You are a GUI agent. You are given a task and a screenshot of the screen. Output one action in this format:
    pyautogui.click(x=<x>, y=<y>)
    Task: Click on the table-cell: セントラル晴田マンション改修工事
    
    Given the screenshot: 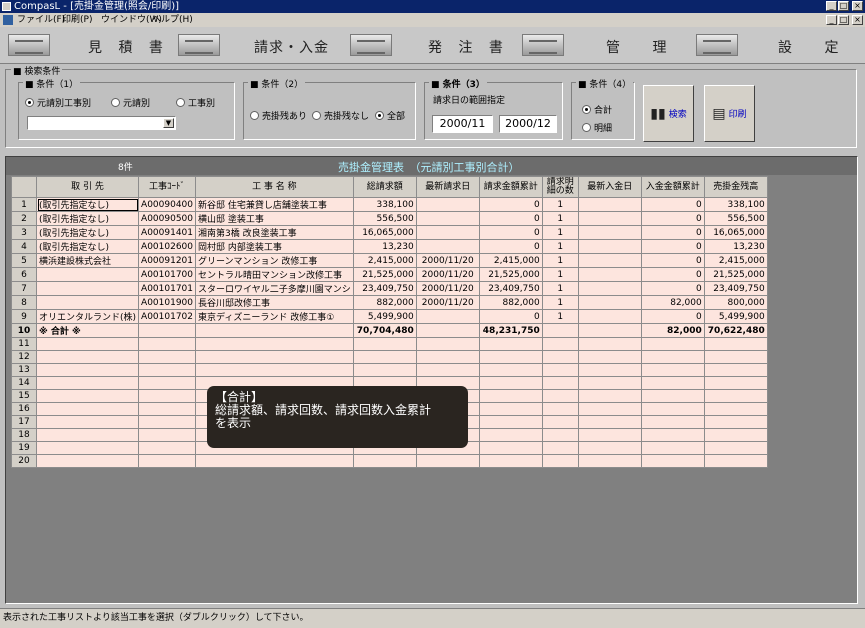 What is the action you would take?
    pyautogui.click(x=274, y=274)
    